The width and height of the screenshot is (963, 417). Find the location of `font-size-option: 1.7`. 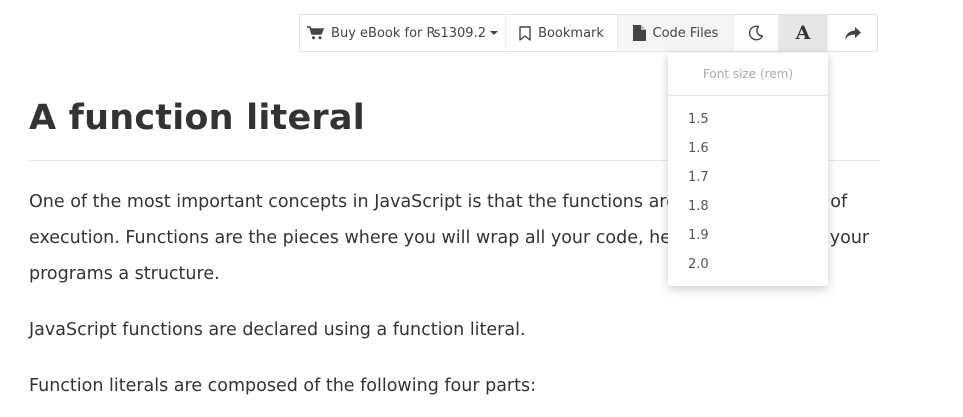

font-size-option: 1.7 is located at coordinates (748, 177).